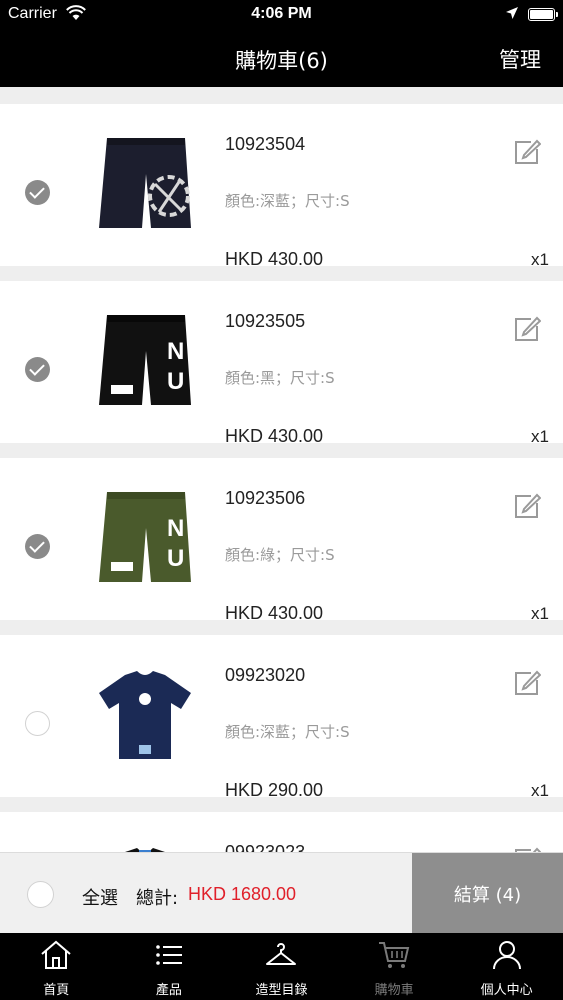  What do you see at coordinates (281, 61) in the screenshot?
I see `page-title: 購物車(6)` at bounding box center [281, 61].